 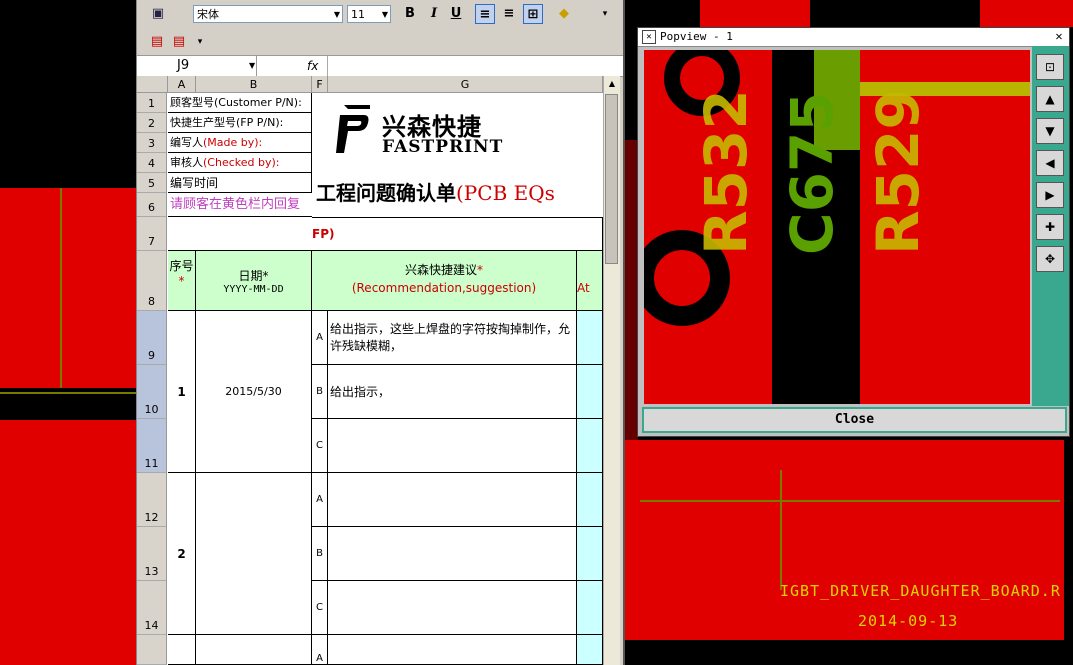 I want to click on formula-input, so click(x=475, y=66).